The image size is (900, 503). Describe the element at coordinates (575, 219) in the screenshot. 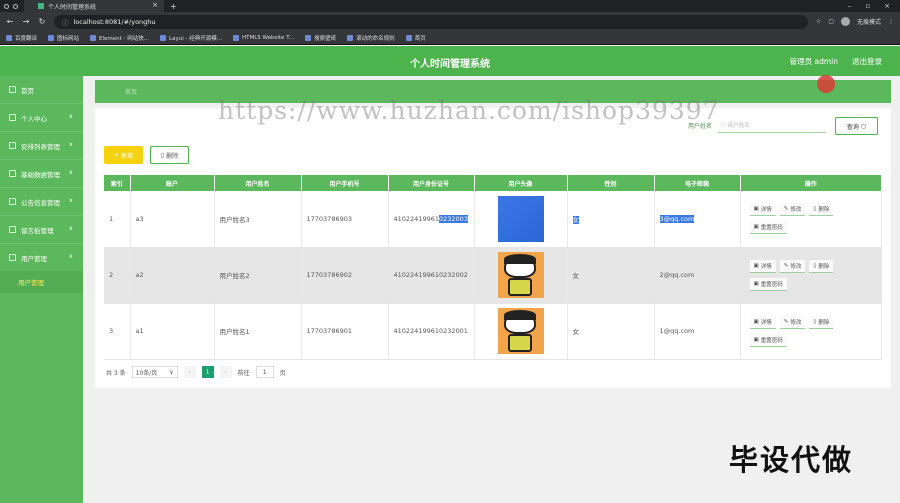

I see `selected-text: 女` at that location.